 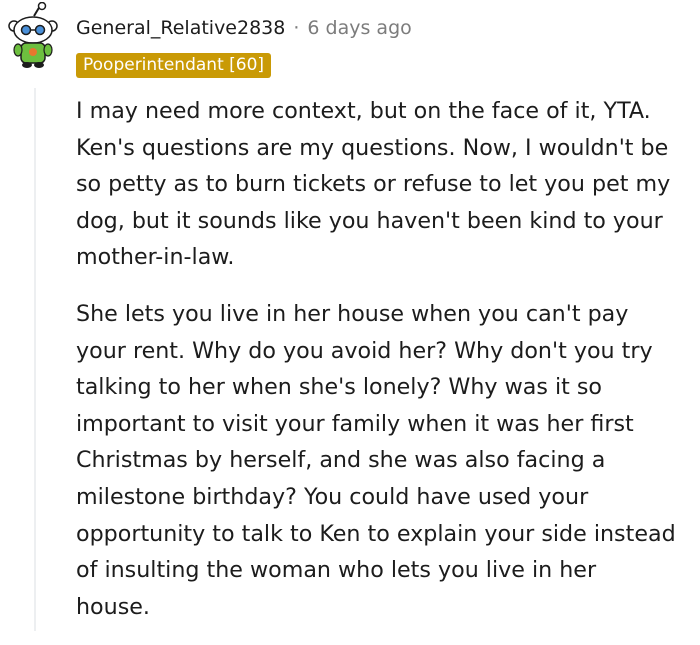 I want to click on avatar, so click(x=32, y=36).